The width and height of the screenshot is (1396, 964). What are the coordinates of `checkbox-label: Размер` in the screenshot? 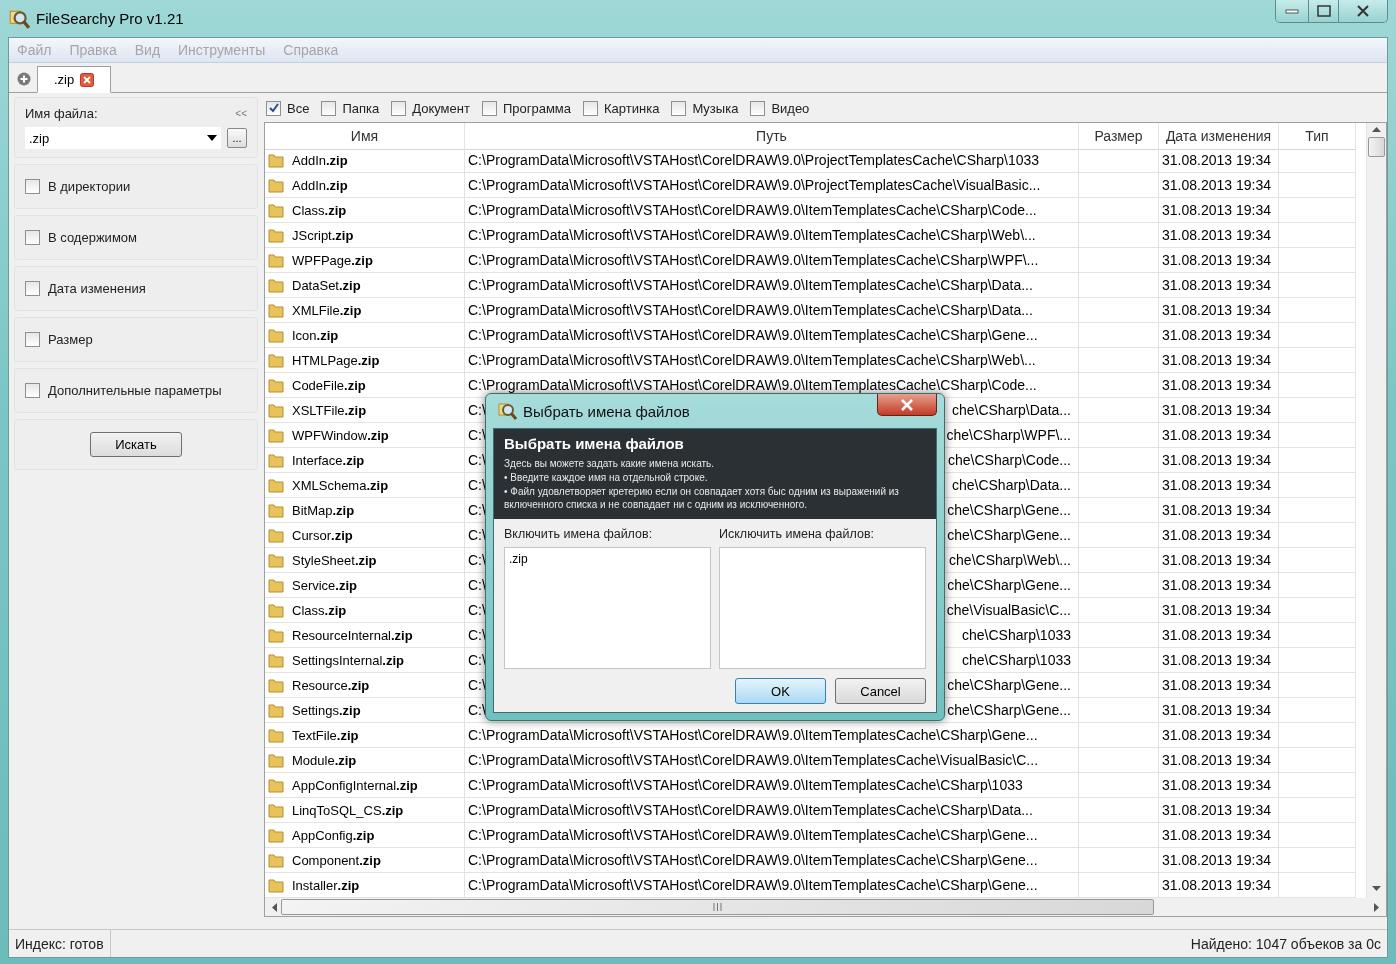 It's located at (70, 339).